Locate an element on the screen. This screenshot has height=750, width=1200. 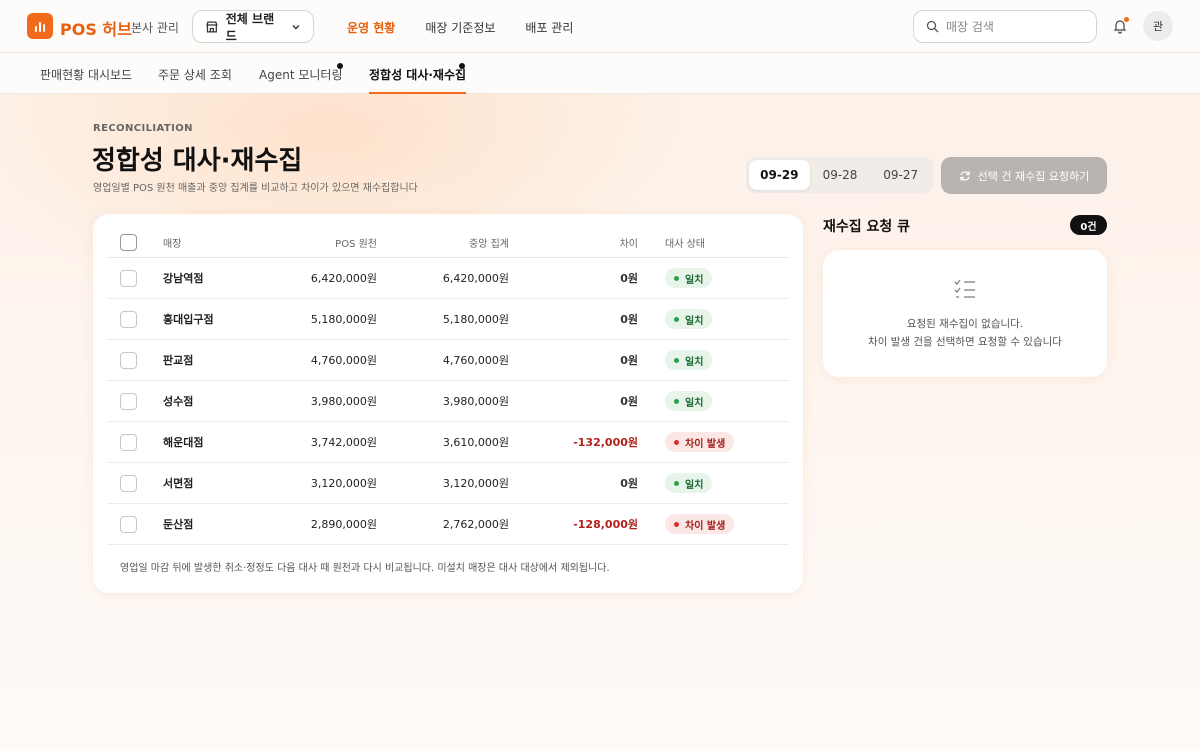
nav-operations: 운영 현황 is located at coordinates (371, 27).